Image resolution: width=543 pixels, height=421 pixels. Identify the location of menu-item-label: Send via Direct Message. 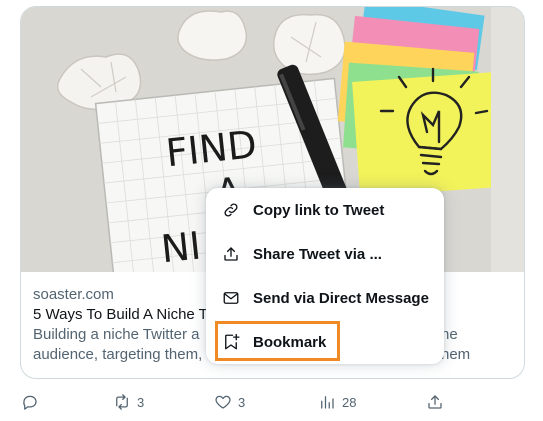
(341, 298).